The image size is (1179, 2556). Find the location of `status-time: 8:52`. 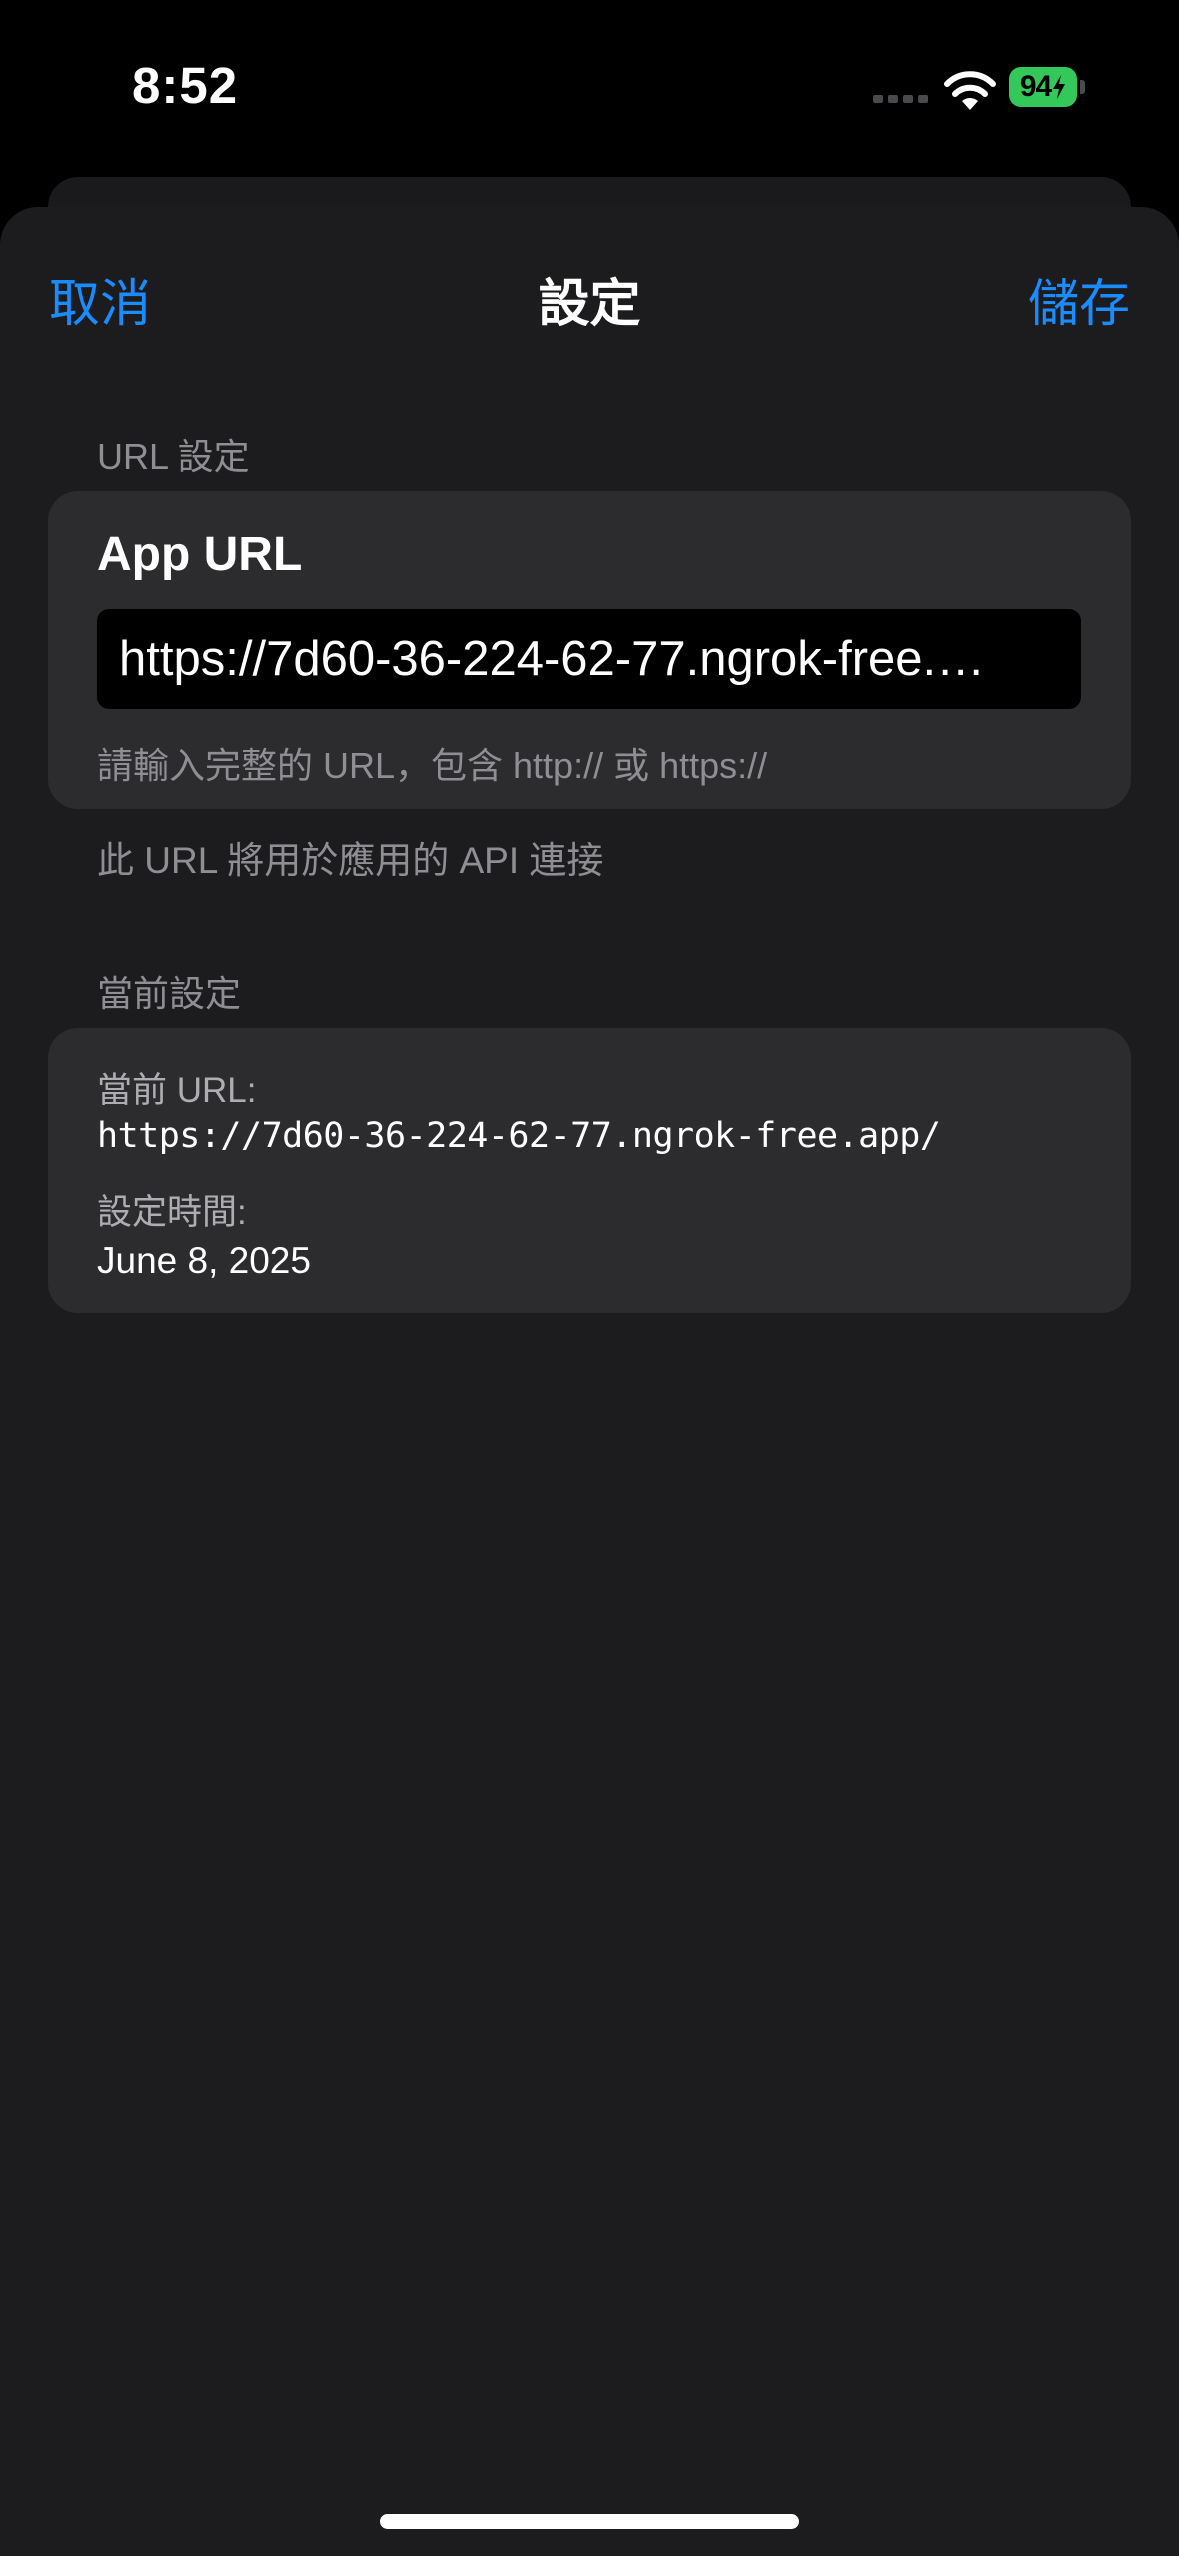

status-time: 8:52 is located at coordinates (185, 85).